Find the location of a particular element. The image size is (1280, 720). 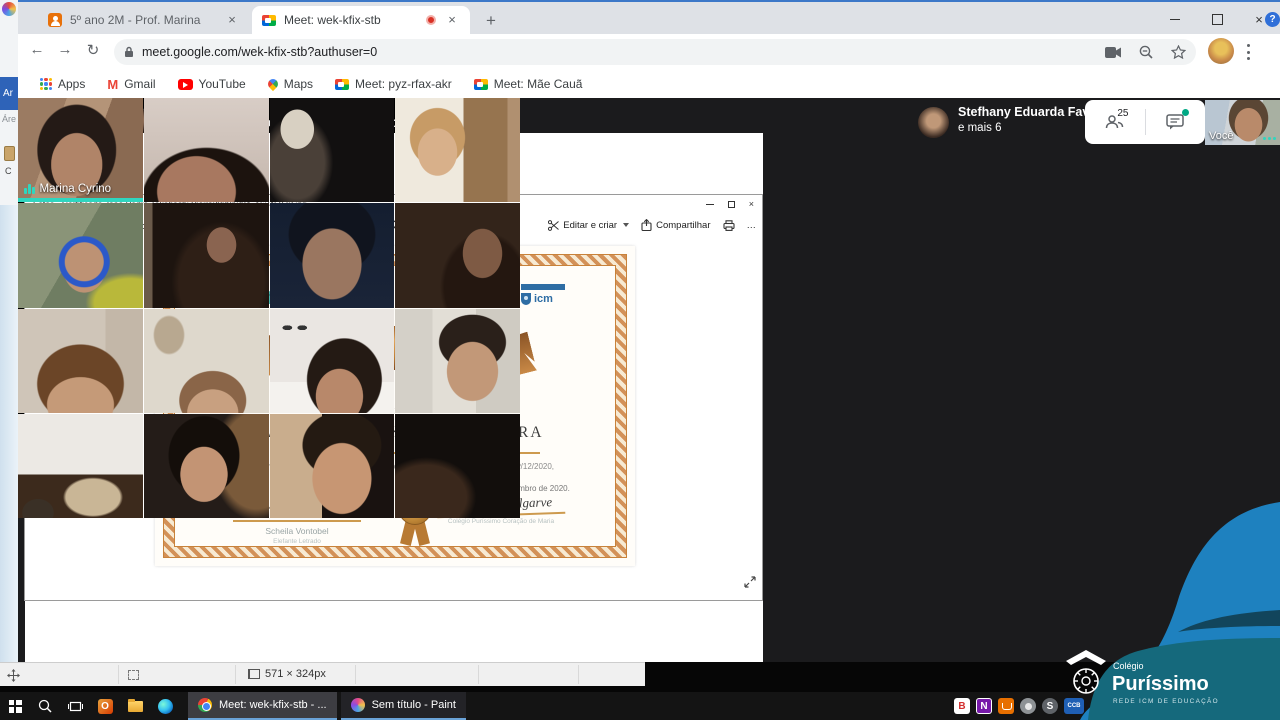

photos-close-button: × is located at coordinates (751, 204).